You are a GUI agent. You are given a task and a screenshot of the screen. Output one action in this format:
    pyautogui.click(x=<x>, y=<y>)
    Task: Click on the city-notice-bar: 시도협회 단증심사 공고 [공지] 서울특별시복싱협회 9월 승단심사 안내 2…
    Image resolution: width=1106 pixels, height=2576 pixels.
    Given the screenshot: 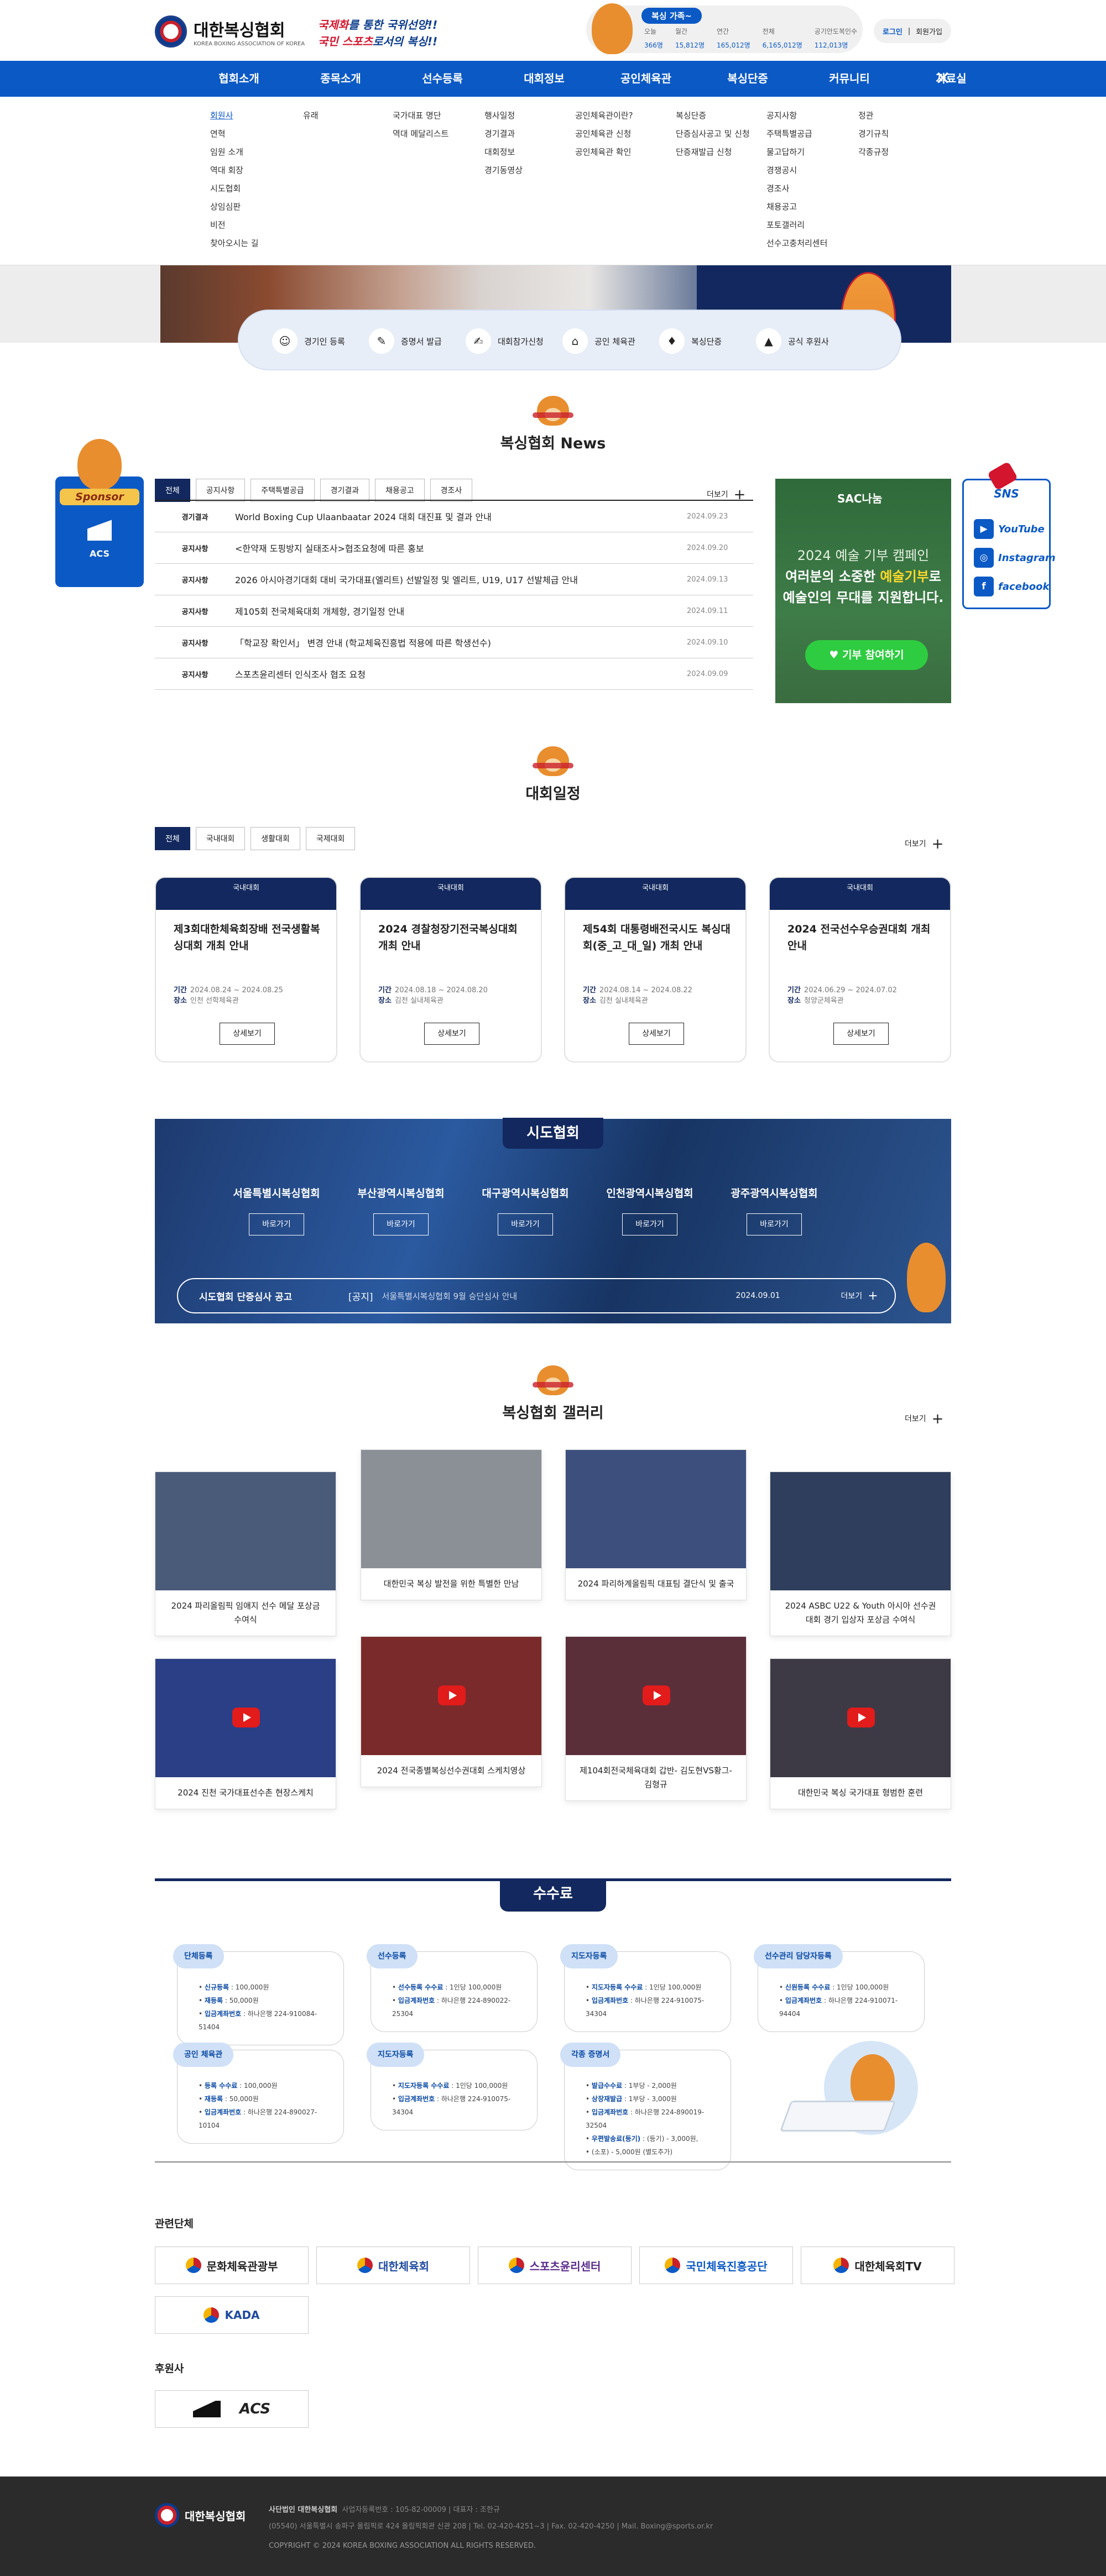 What is the action you would take?
    pyautogui.click(x=537, y=1295)
    